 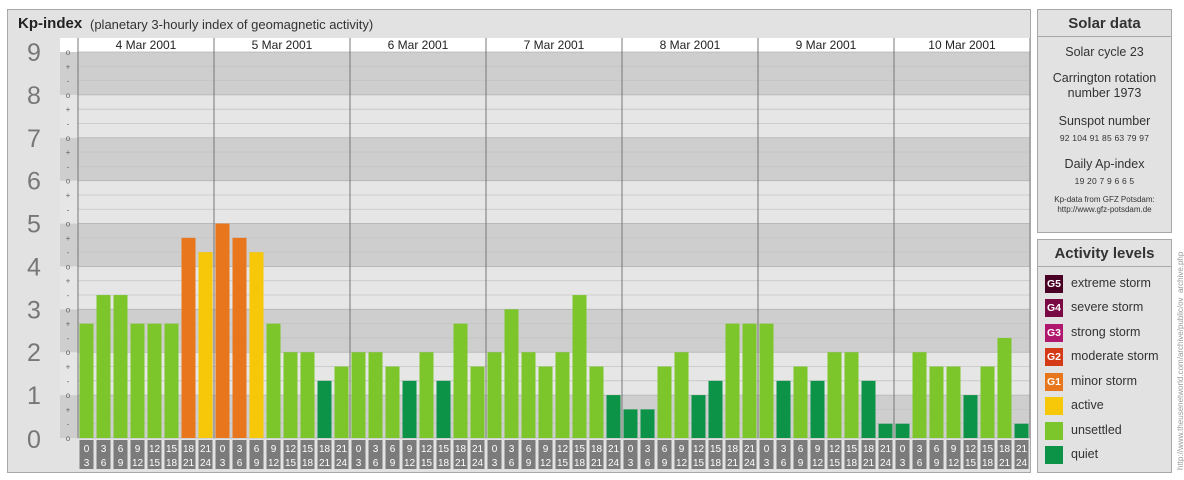 What do you see at coordinates (1104, 138) in the screenshot?
I see `sunspot-values: 92 104 91 85 63 79 97` at bounding box center [1104, 138].